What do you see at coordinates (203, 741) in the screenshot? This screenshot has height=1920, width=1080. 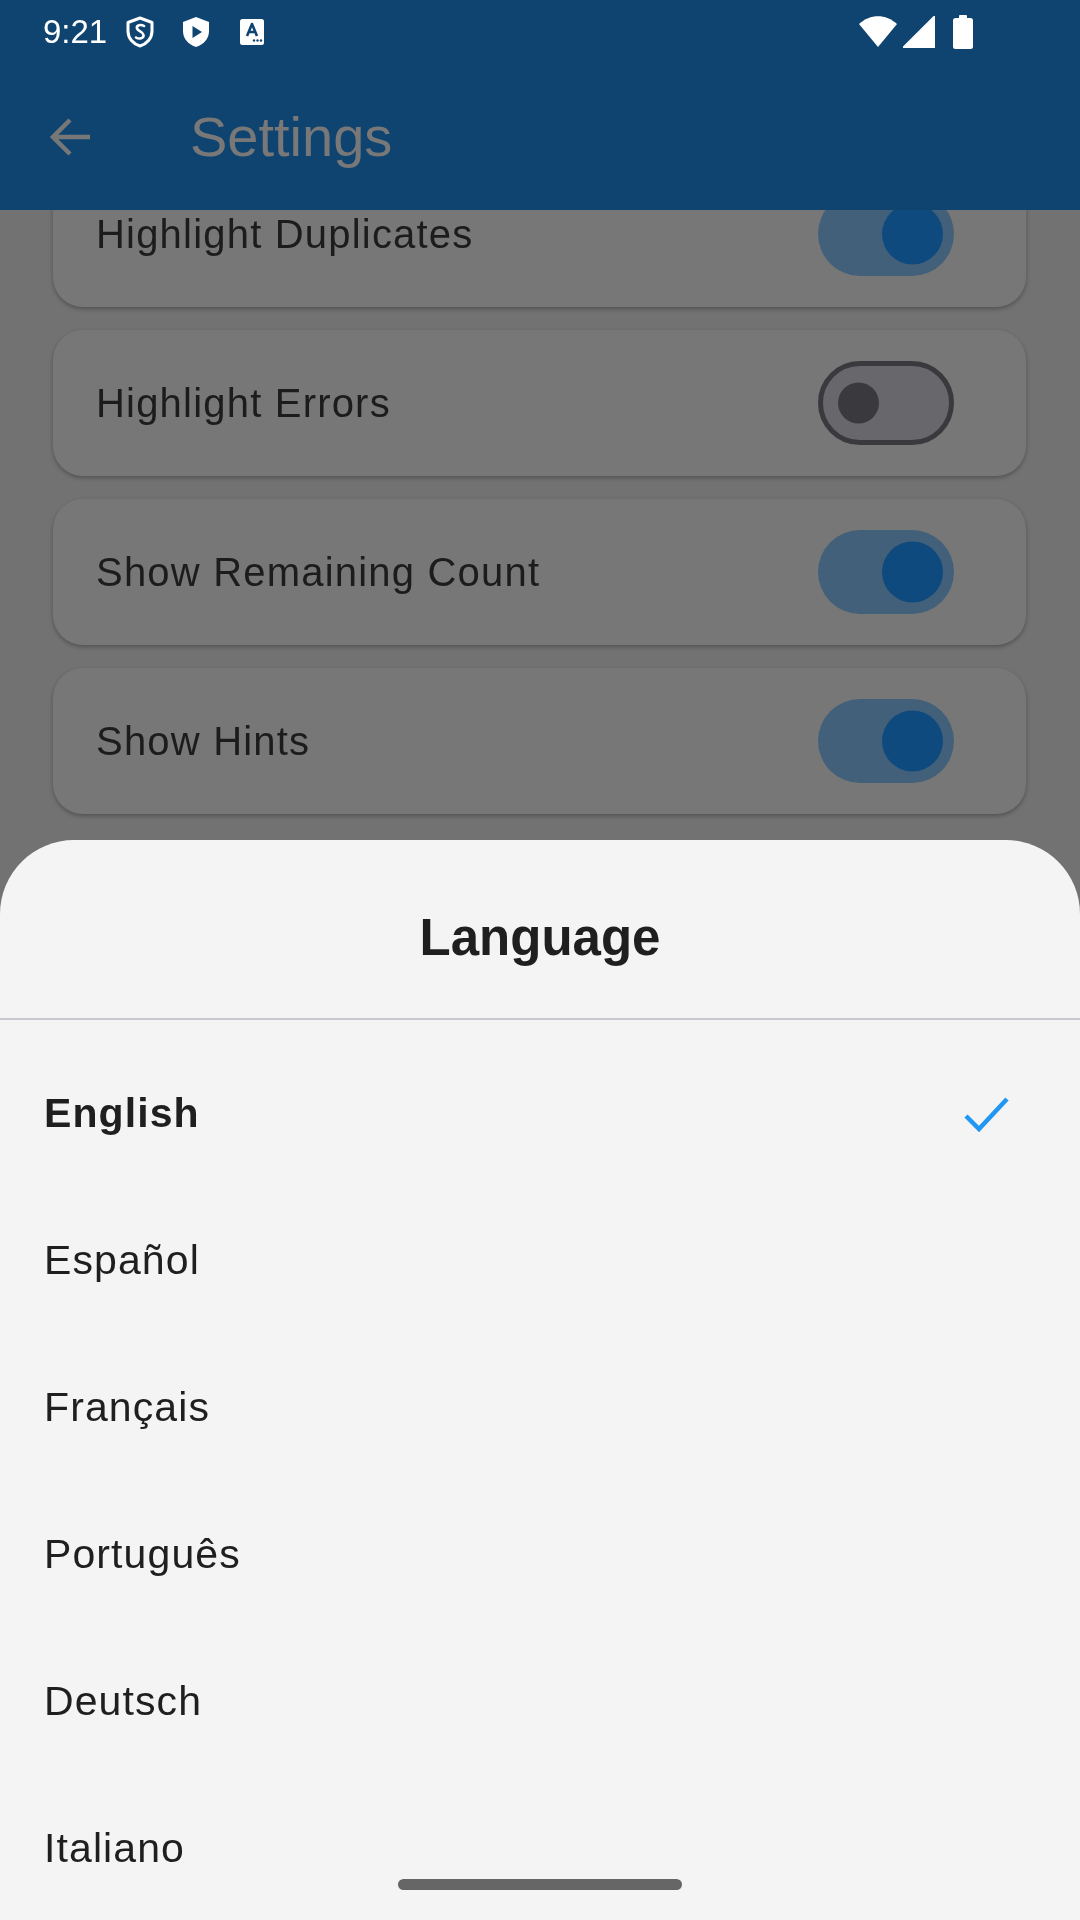 I see `setting-label: Show Hints` at bounding box center [203, 741].